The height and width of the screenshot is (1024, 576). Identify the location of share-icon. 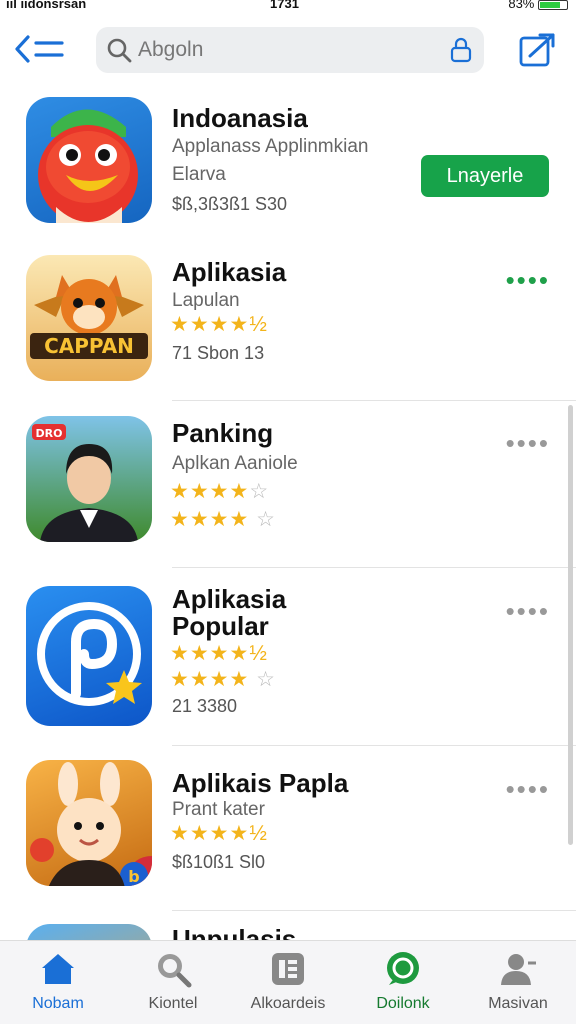
(537, 50).